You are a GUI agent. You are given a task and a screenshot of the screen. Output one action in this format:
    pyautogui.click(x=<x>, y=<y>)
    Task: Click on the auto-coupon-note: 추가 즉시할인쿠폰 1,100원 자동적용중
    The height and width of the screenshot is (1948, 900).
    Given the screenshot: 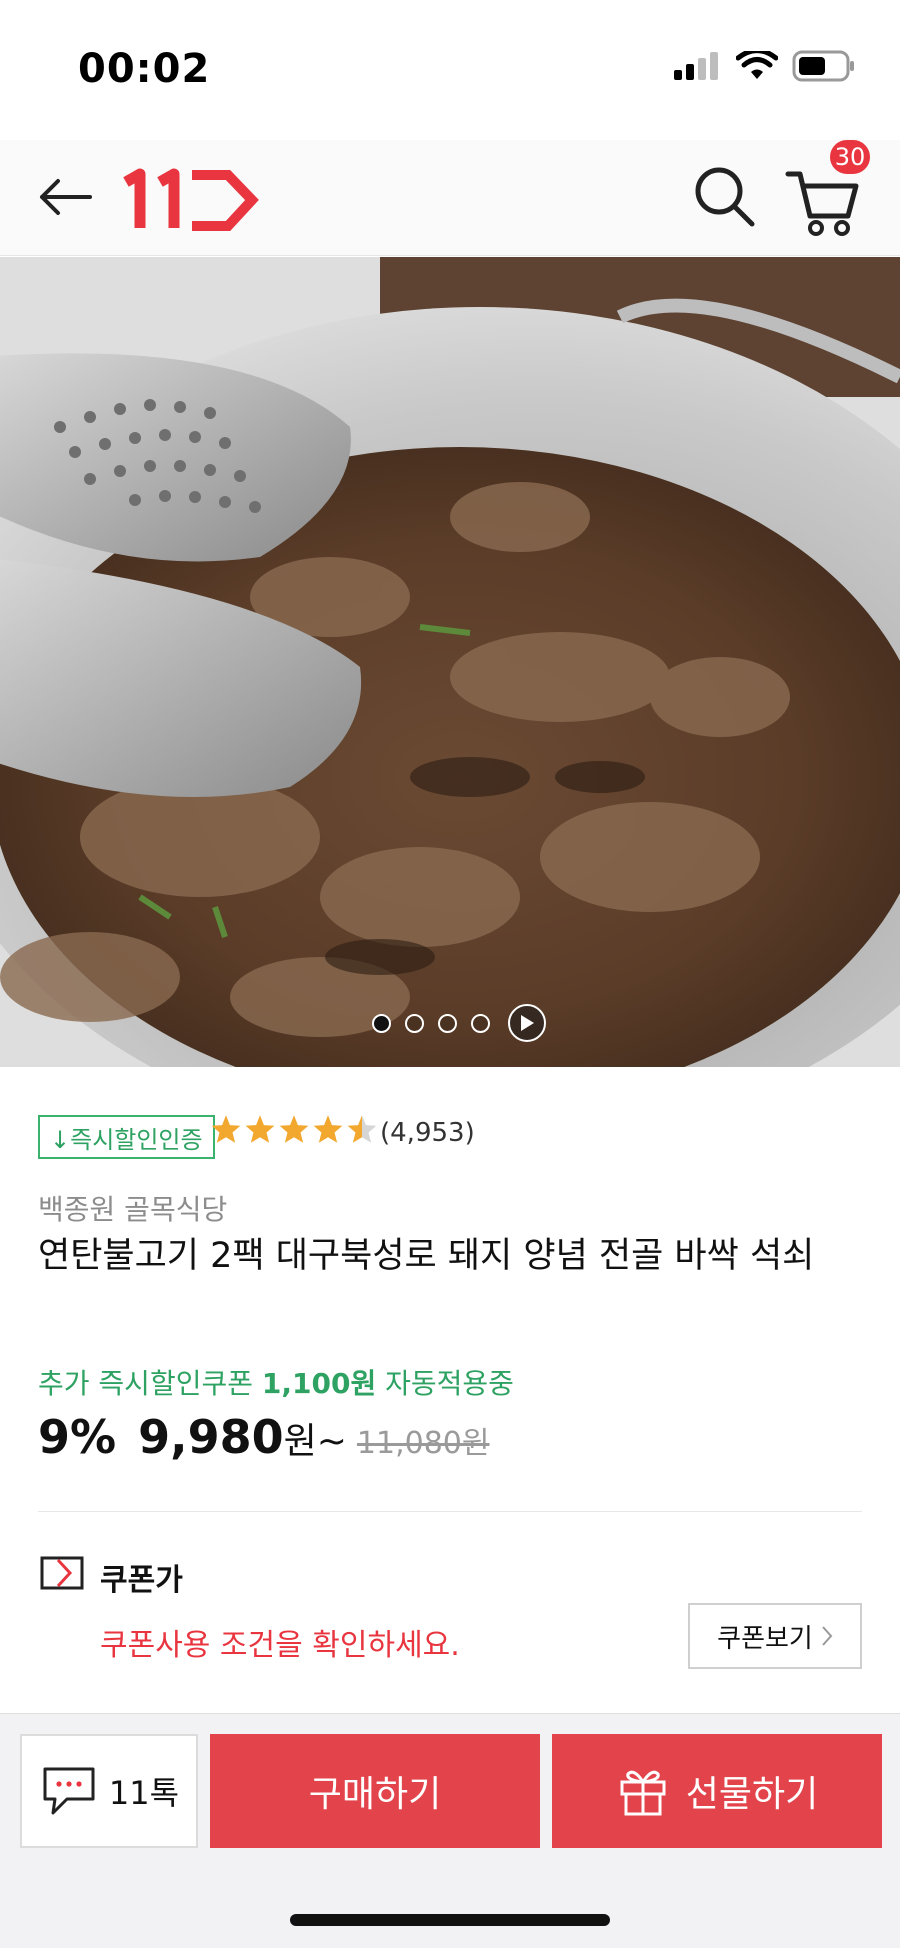 What is the action you would take?
    pyautogui.click(x=276, y=1382)
    